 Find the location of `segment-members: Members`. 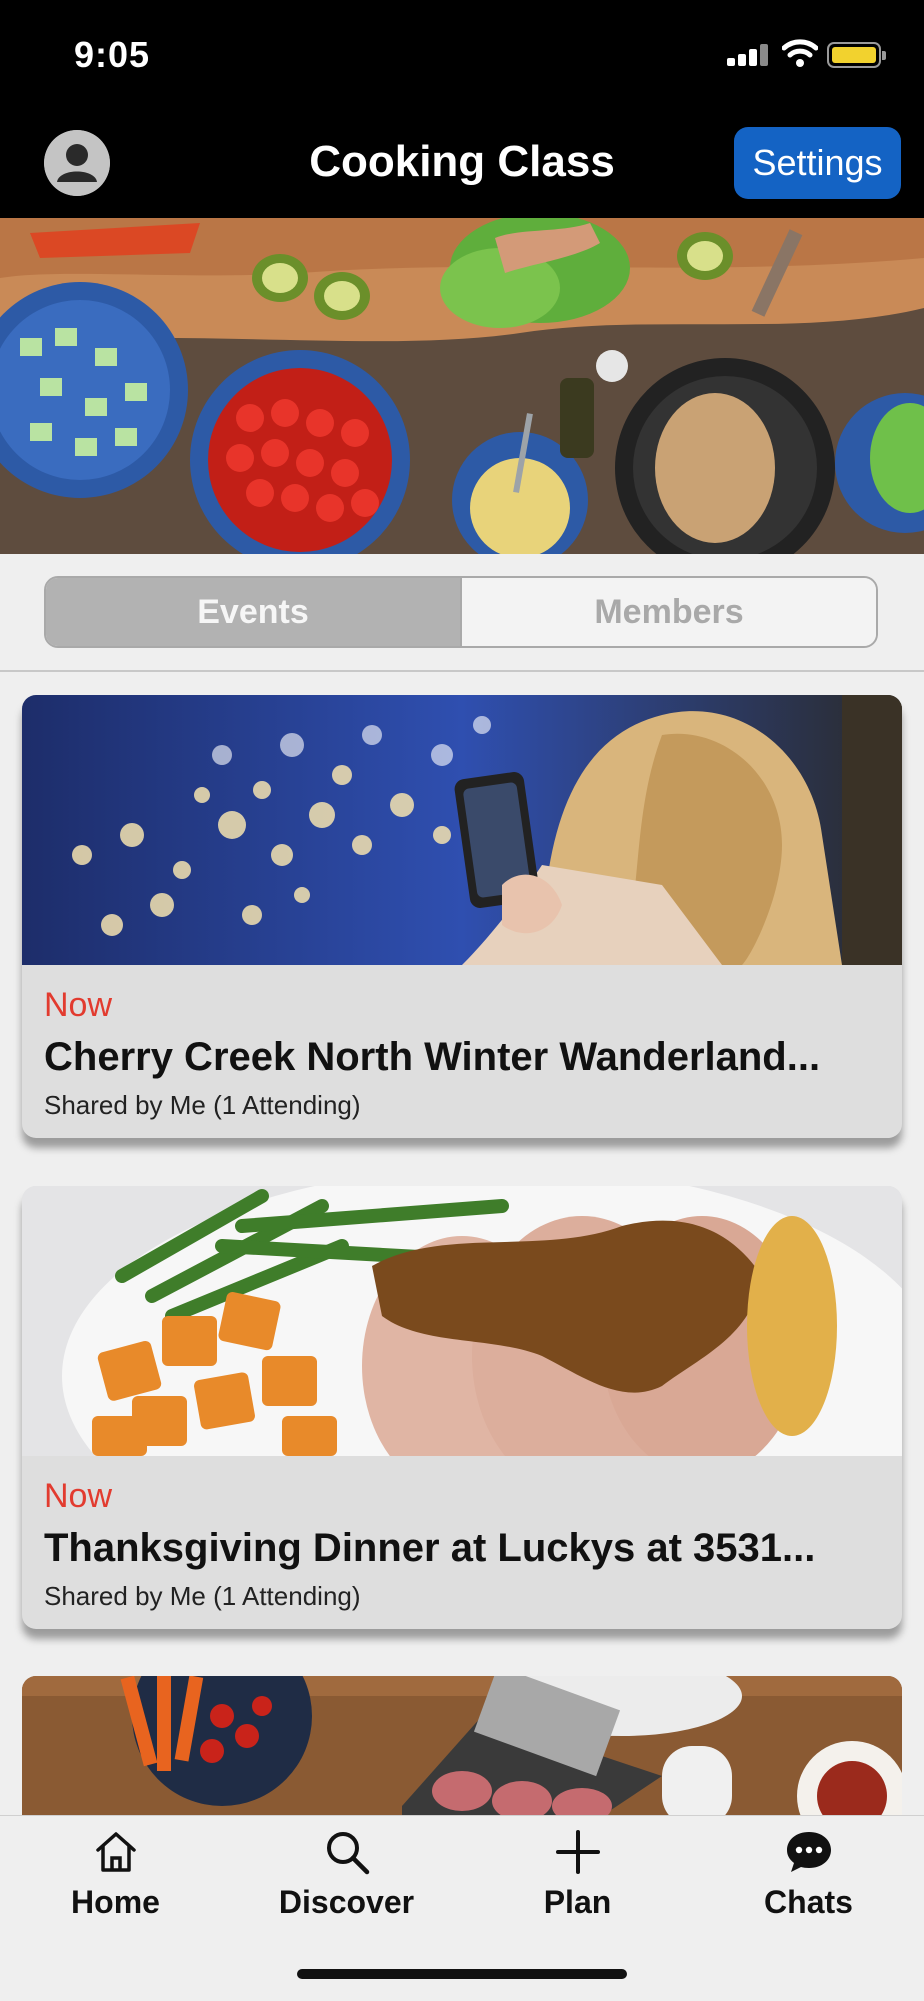

segment-members: Members is located at coordinates (669, 612).